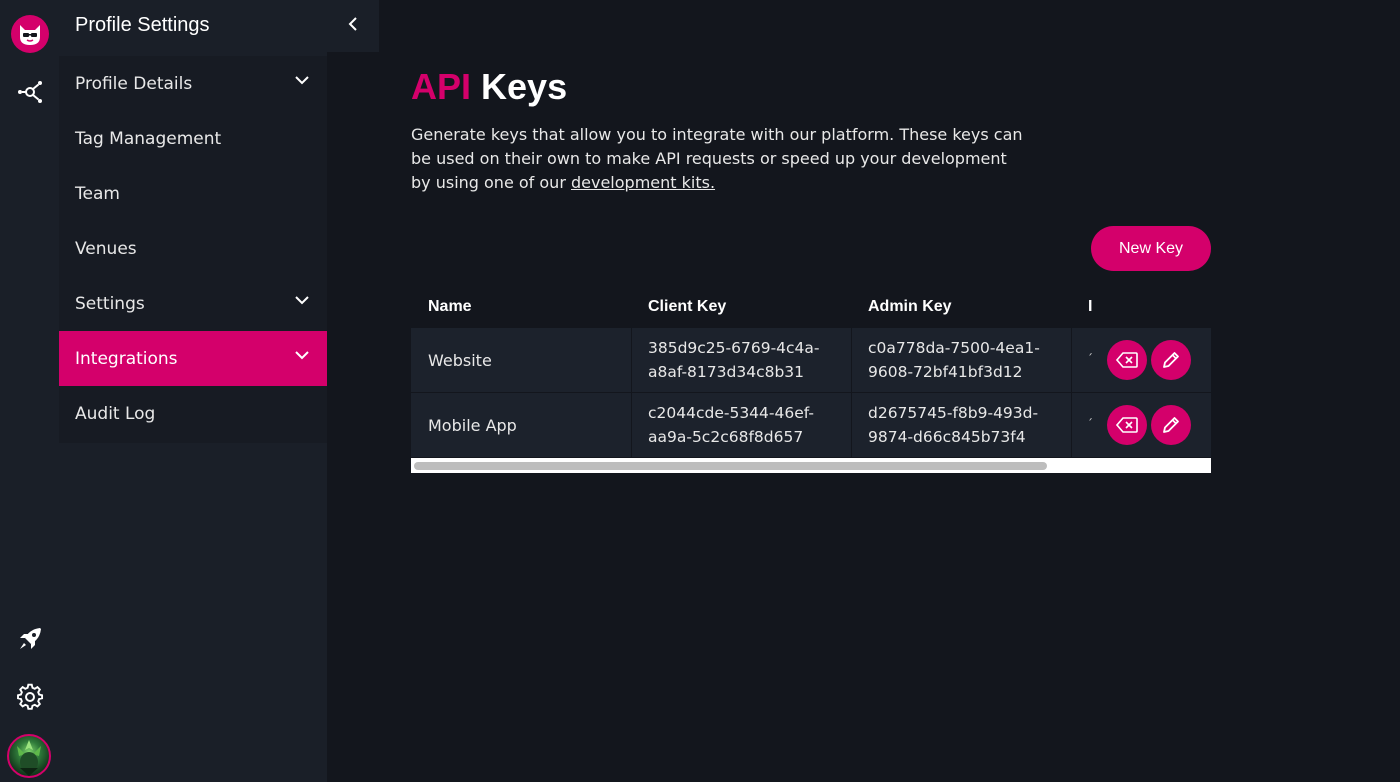 This screenshot has height=782, width=1400. Describe the element at coordinates (910, 307) in the screenshot. I see `column-header-admin-key: Admin Key` at that location.